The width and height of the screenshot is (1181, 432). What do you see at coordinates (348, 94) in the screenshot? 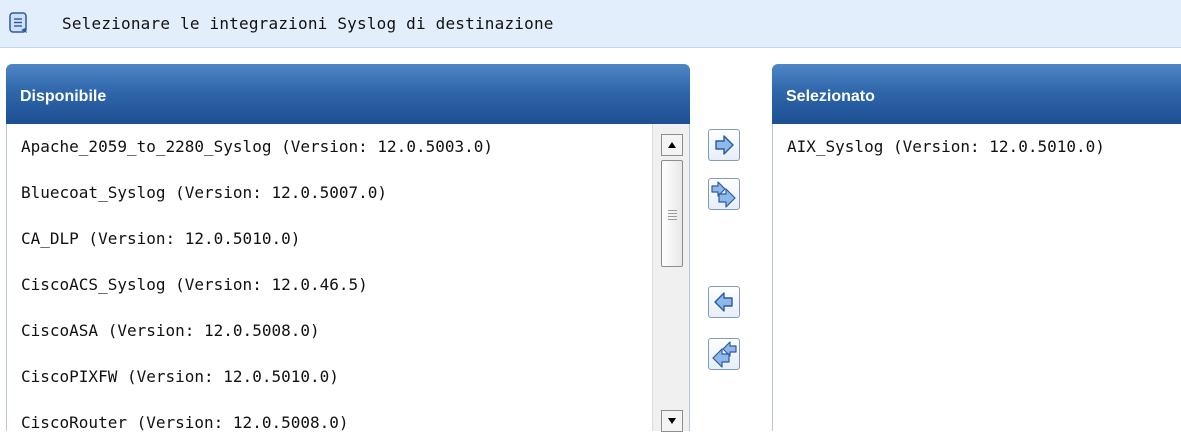
I see `available-header: Disponibile` at bounding box center [348, 94].